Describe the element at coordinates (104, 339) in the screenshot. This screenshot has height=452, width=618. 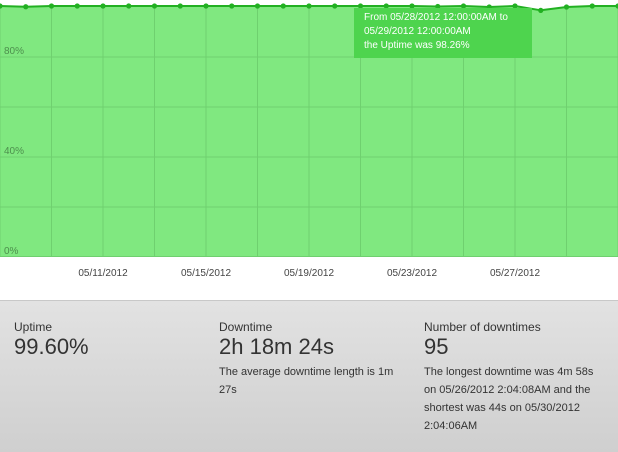
I see `uptime-stat: Uptime 99.60%` at that location.